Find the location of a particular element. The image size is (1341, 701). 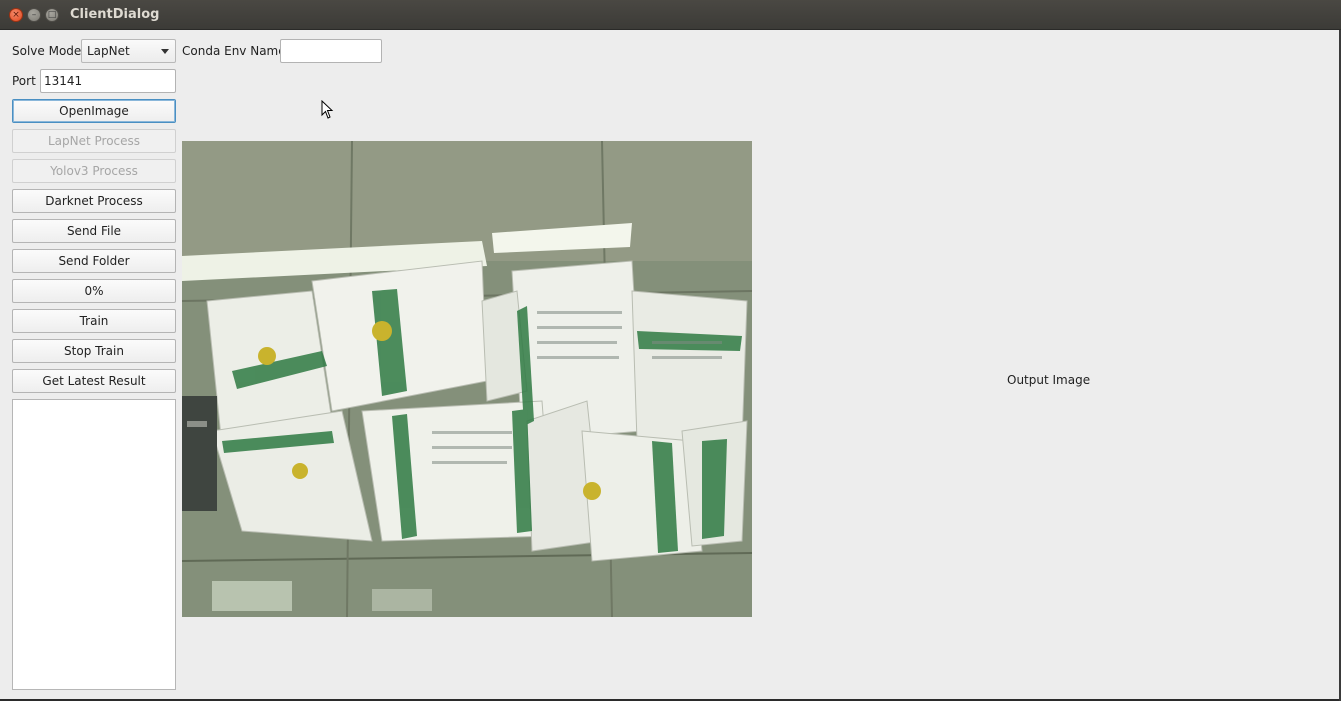

close-icon: × is located at coordinates (16, 14).